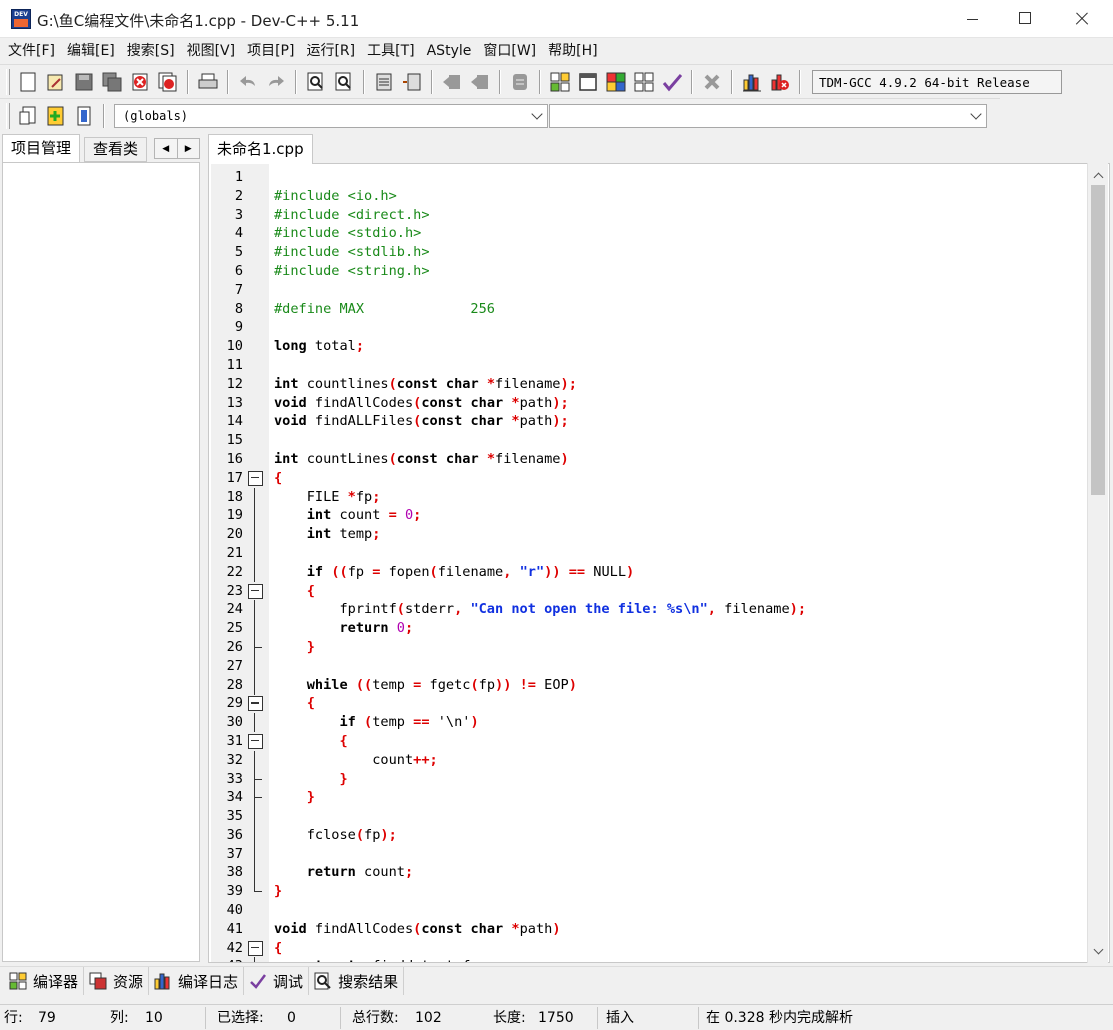 This screenshot has height=1030, width=1113. What do you see at coordinates (644, 82) in the screenshot?
I see `rebuild-all-icon` at bounding box center [644, 82].